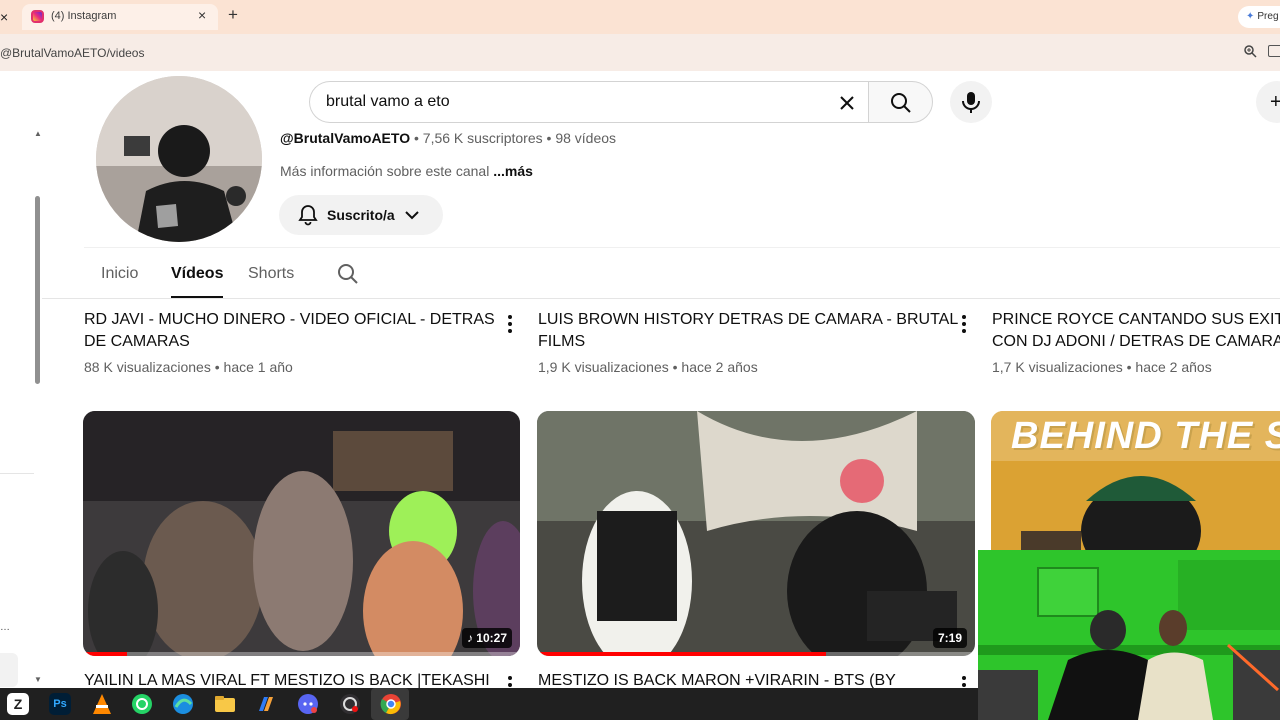  Describe the element at coordinates (1250, 51) in the screenshot. I see `zoom-icon` at that location.